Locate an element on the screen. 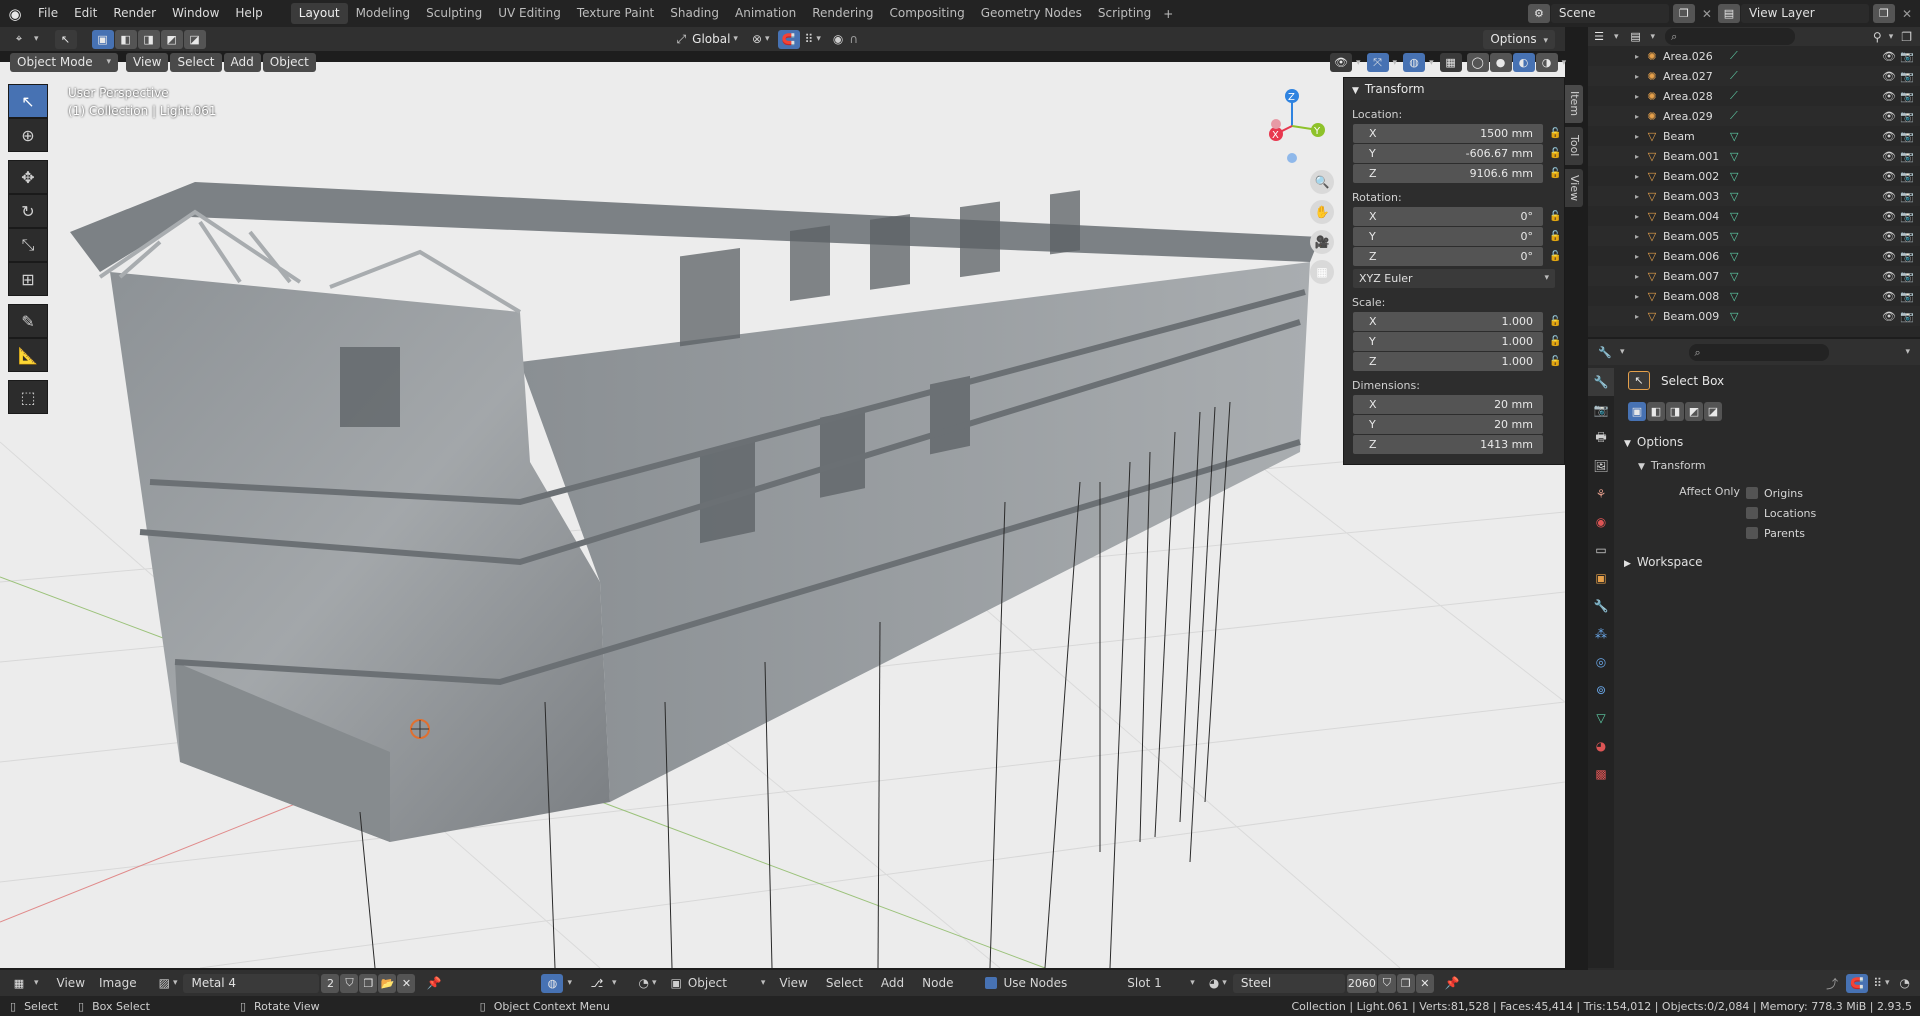  tab-texture-paint: Texture Paint is located at coordinates (615, 13).